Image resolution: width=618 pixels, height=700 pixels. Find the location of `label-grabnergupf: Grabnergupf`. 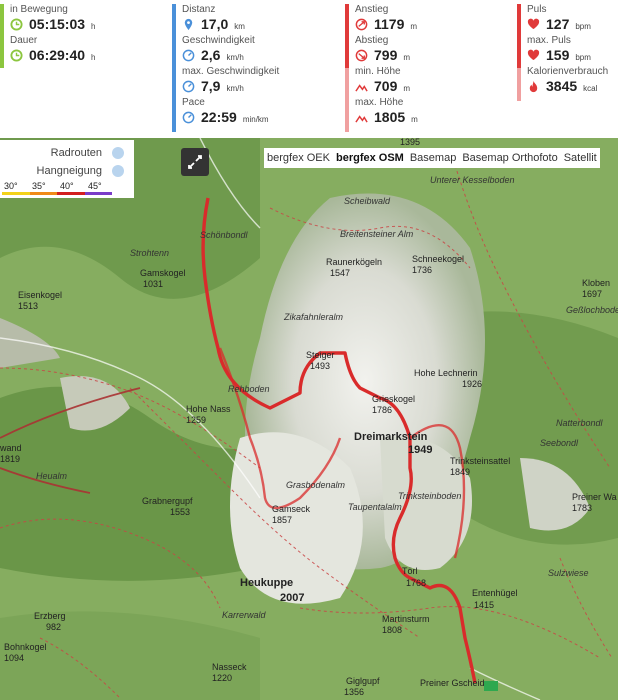

label-grabnergupf: Grabnergupf is located at coordinates (167, 501).